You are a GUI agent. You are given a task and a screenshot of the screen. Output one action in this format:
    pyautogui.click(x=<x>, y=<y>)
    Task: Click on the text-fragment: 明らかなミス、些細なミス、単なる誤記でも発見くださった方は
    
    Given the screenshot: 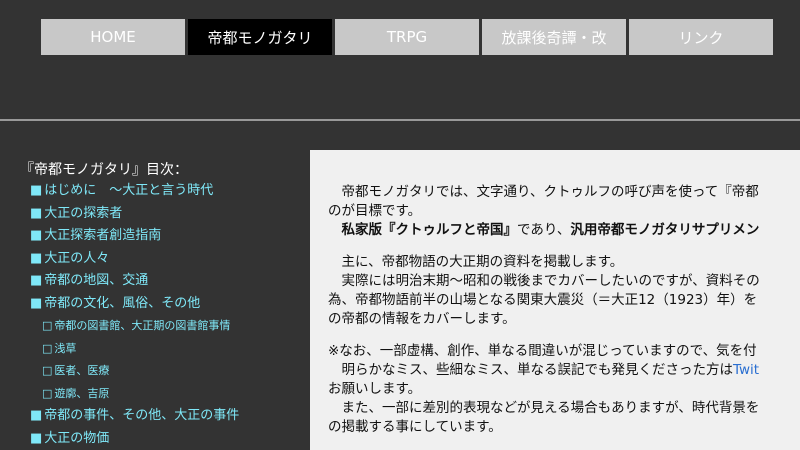 What is the action you would take?
    pyautogui.click(x=530, y=370)
    